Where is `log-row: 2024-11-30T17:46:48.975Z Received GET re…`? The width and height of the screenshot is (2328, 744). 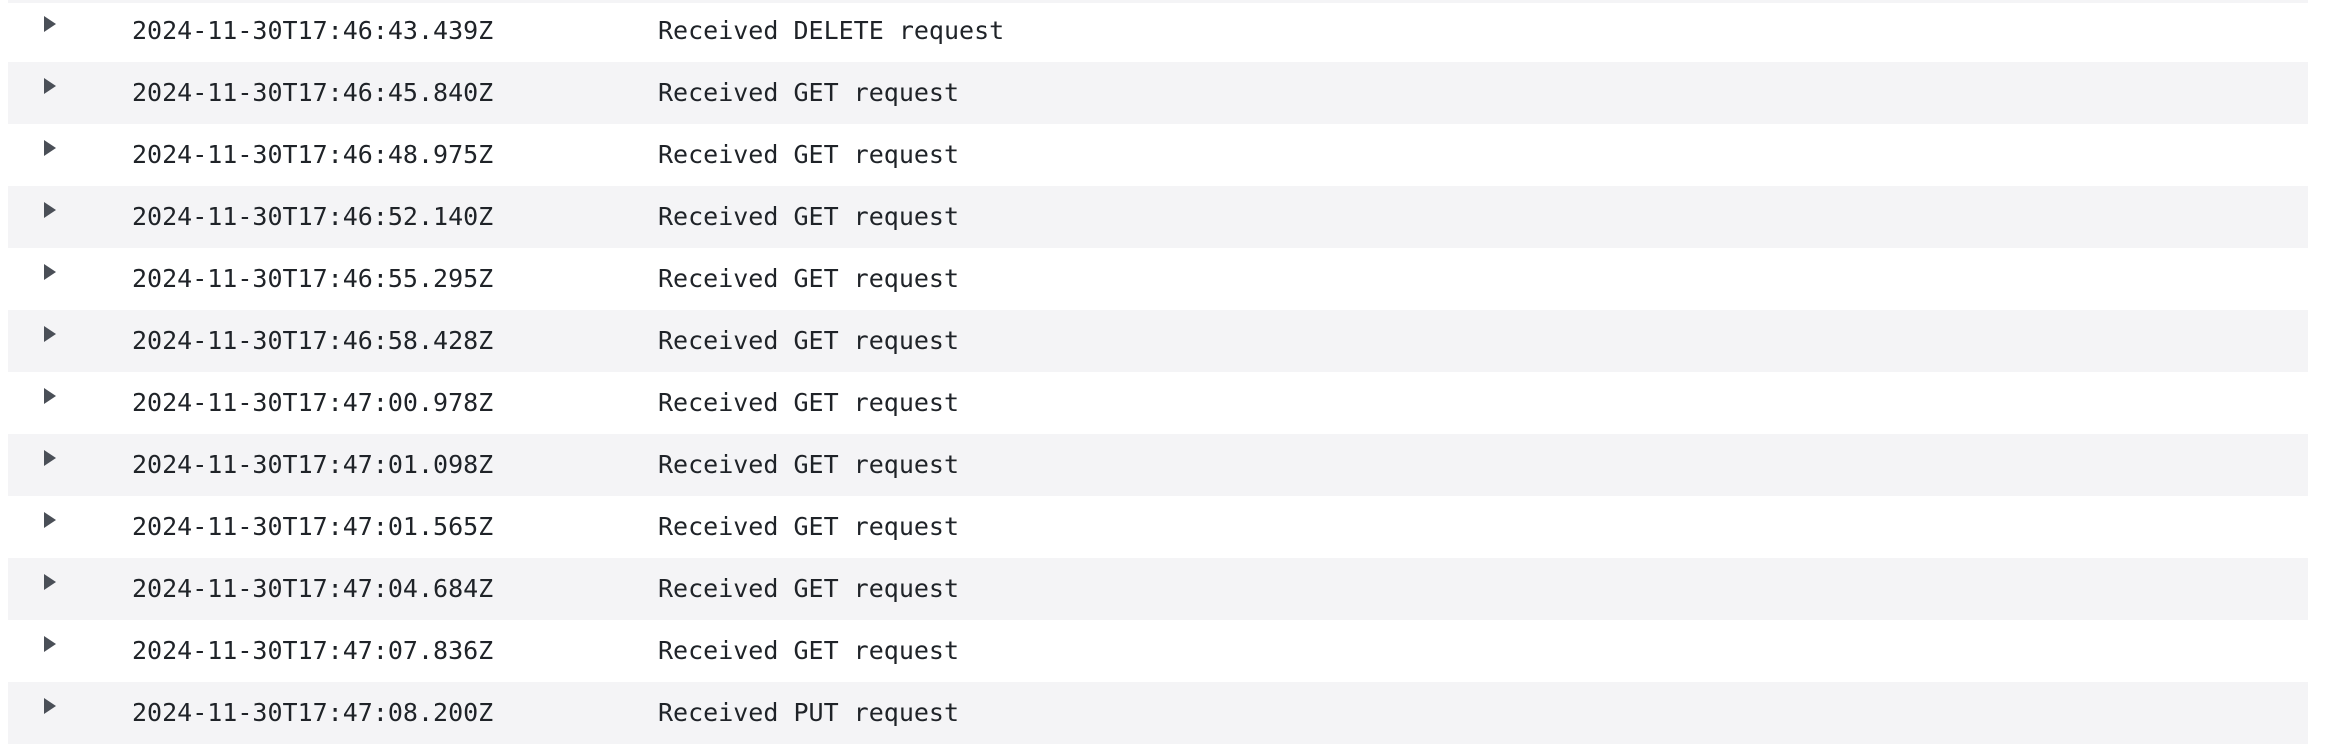 log-row: 2024-11-30T17:46:48.975Z Received GET re… is located at coordinates (1158, 155).